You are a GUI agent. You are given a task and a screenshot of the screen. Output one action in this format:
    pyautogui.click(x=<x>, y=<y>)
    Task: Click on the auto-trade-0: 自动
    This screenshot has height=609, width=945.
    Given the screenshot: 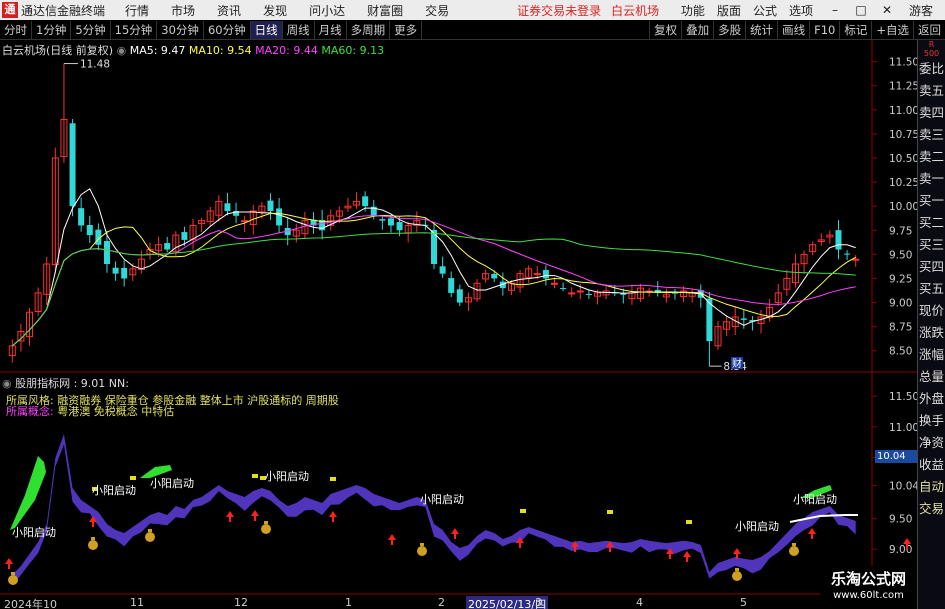 What is the action you would take?
    pyautogui.click(x=931, y=487)
    